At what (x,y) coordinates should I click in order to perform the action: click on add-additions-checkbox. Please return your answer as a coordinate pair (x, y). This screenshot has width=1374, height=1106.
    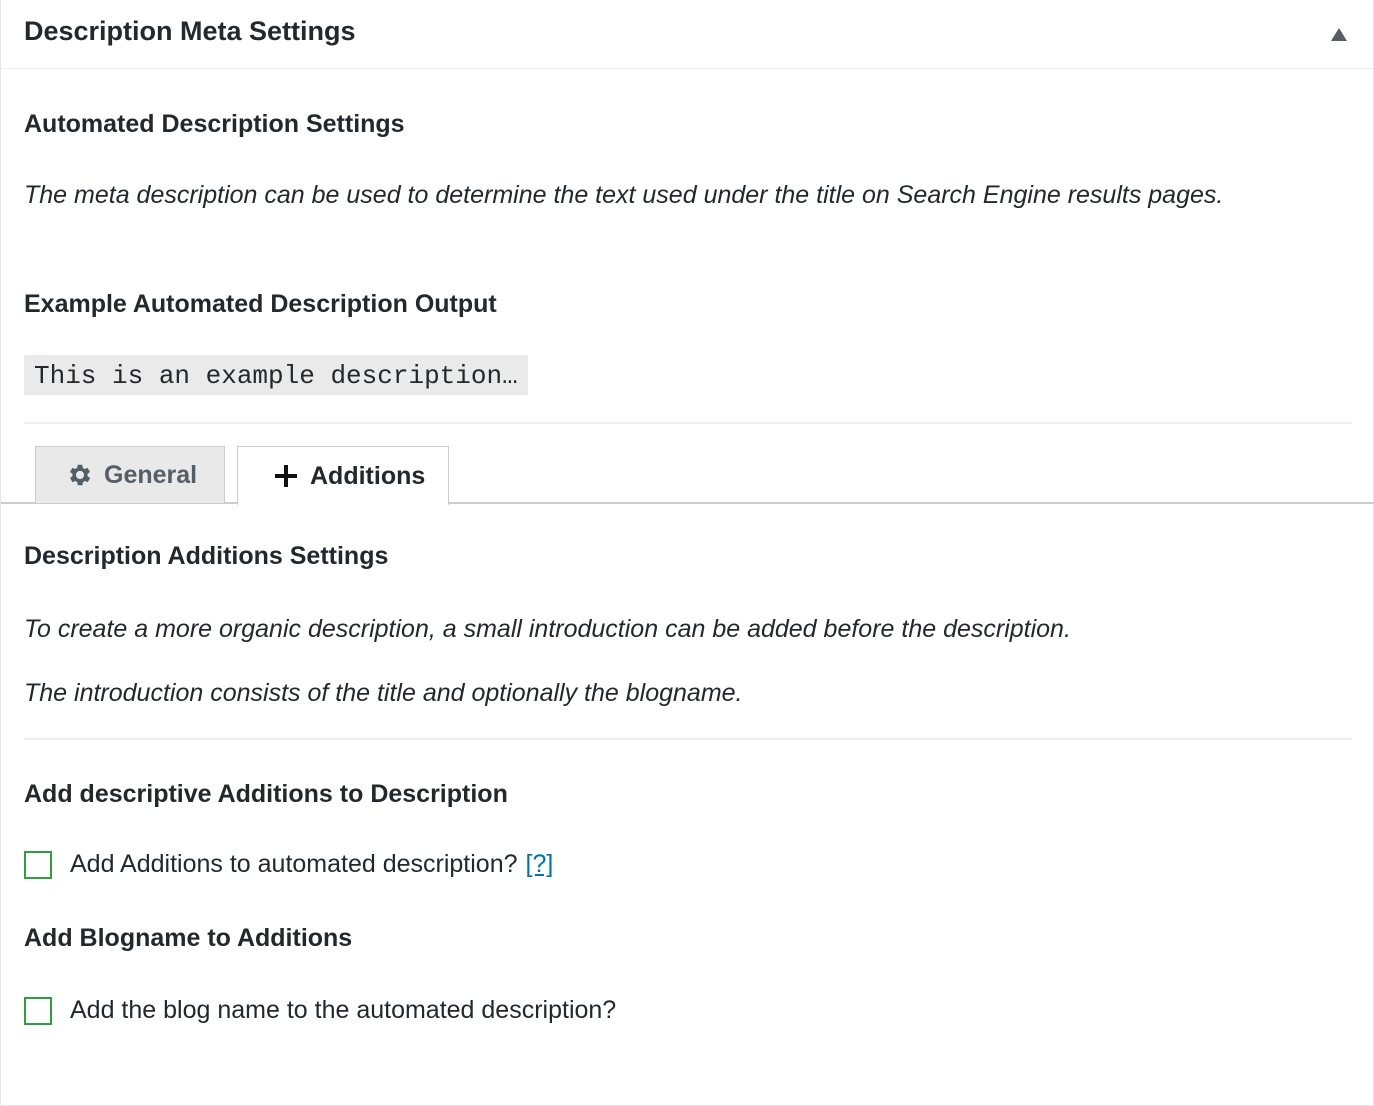
    Looking at the image, I should click on (38, 864).